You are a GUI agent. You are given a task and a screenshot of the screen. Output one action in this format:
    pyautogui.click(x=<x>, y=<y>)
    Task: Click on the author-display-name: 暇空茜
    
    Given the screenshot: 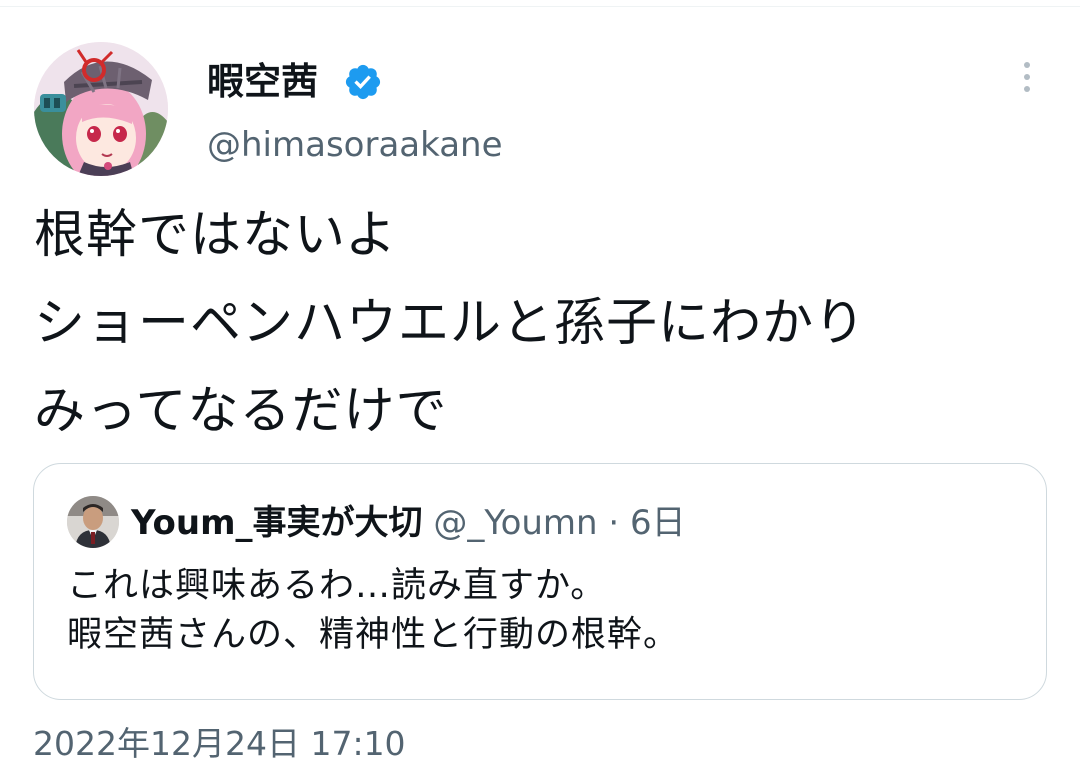 What is the action you would take?
    pyautogui.click(x=262, y=82)
    